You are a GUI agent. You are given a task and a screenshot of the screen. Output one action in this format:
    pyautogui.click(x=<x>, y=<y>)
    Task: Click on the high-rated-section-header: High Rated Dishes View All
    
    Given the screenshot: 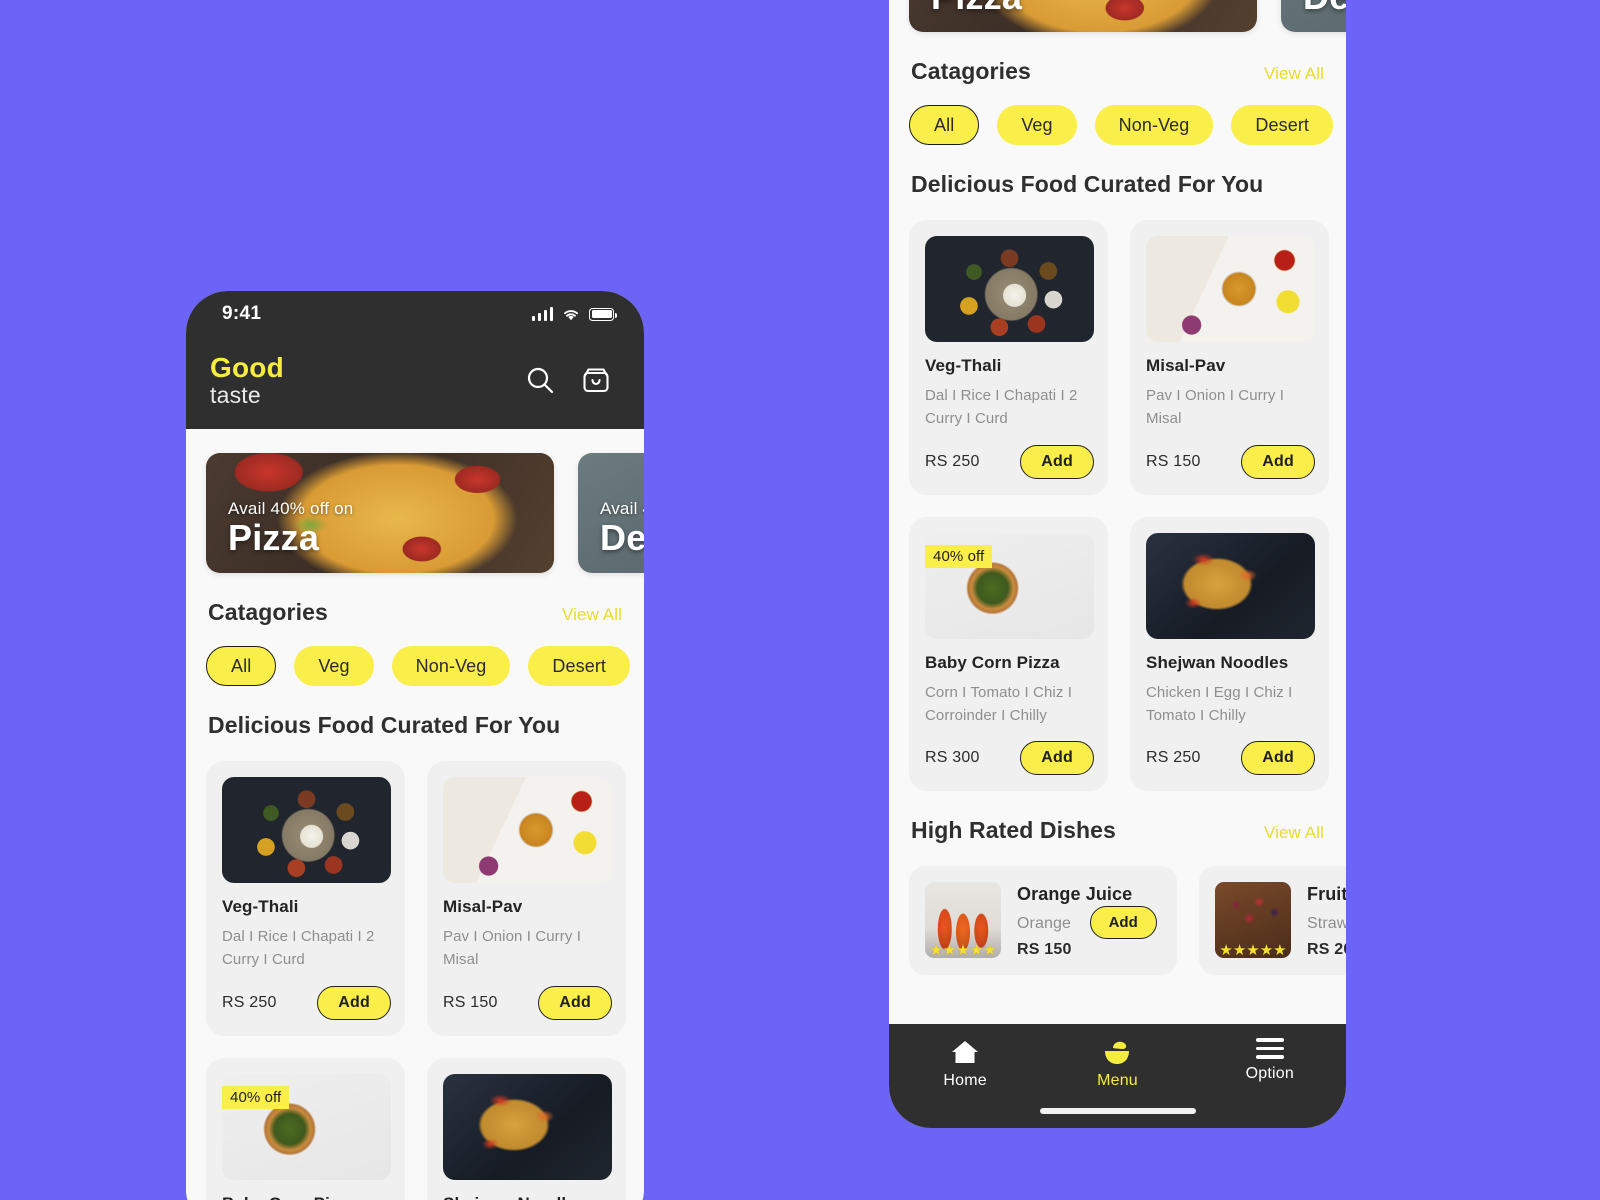 What is the action you would take?
    pyautogui.click(x=1117, y=817)
    